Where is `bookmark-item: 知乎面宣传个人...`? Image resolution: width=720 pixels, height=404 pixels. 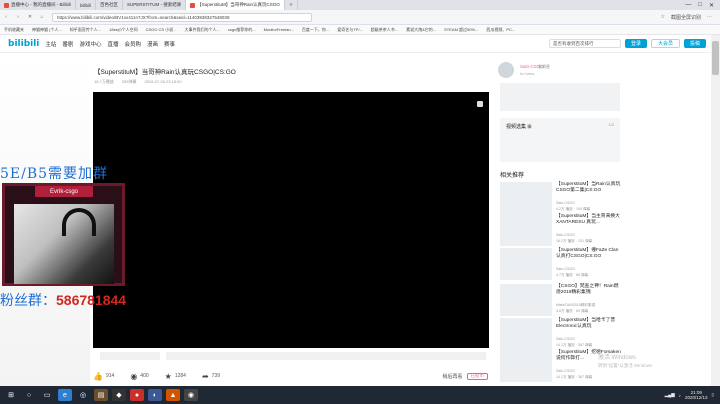
bookmark-item: 知乎面宣传个人... is located at coordinates (85, 30).